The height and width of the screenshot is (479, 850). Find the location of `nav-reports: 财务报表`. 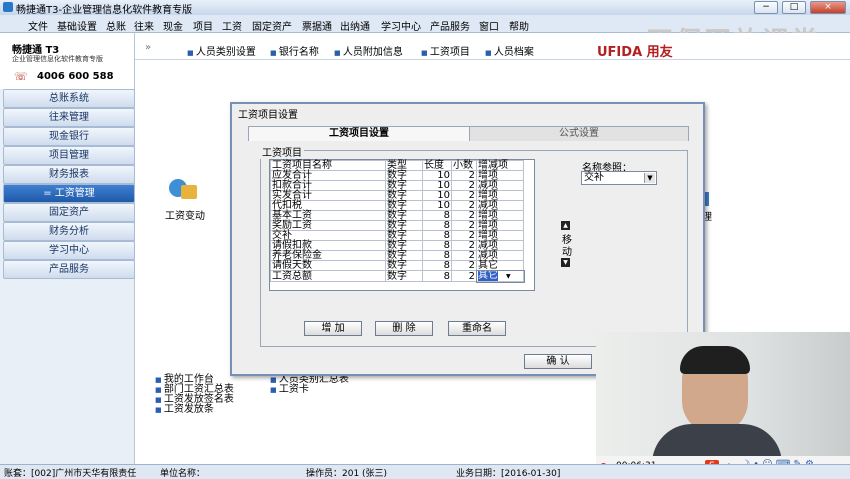

nav-reports: 财务报表 is located at coordinates (69, 174).